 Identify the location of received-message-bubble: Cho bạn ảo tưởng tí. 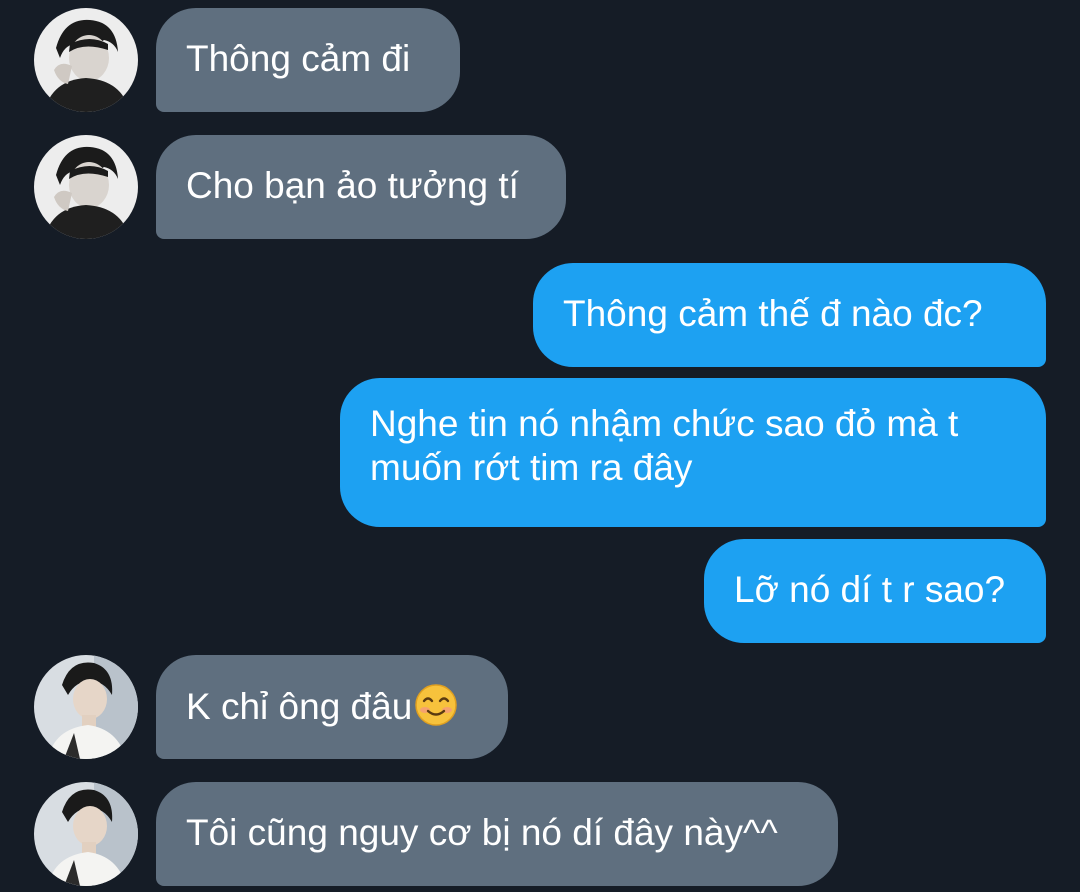
(361, 187).